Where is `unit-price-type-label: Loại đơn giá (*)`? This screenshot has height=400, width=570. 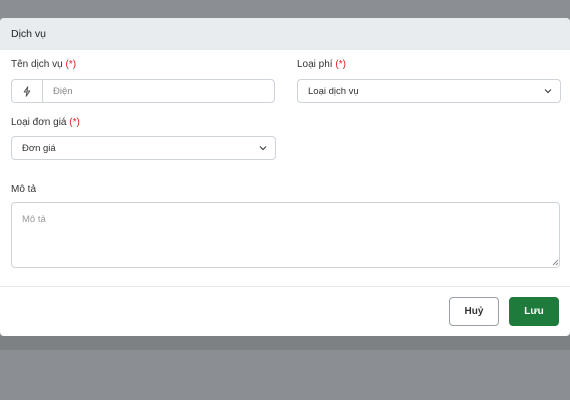 unit-price-type-label: Loại đơn giá (*) is located at coordinates (45, 122).